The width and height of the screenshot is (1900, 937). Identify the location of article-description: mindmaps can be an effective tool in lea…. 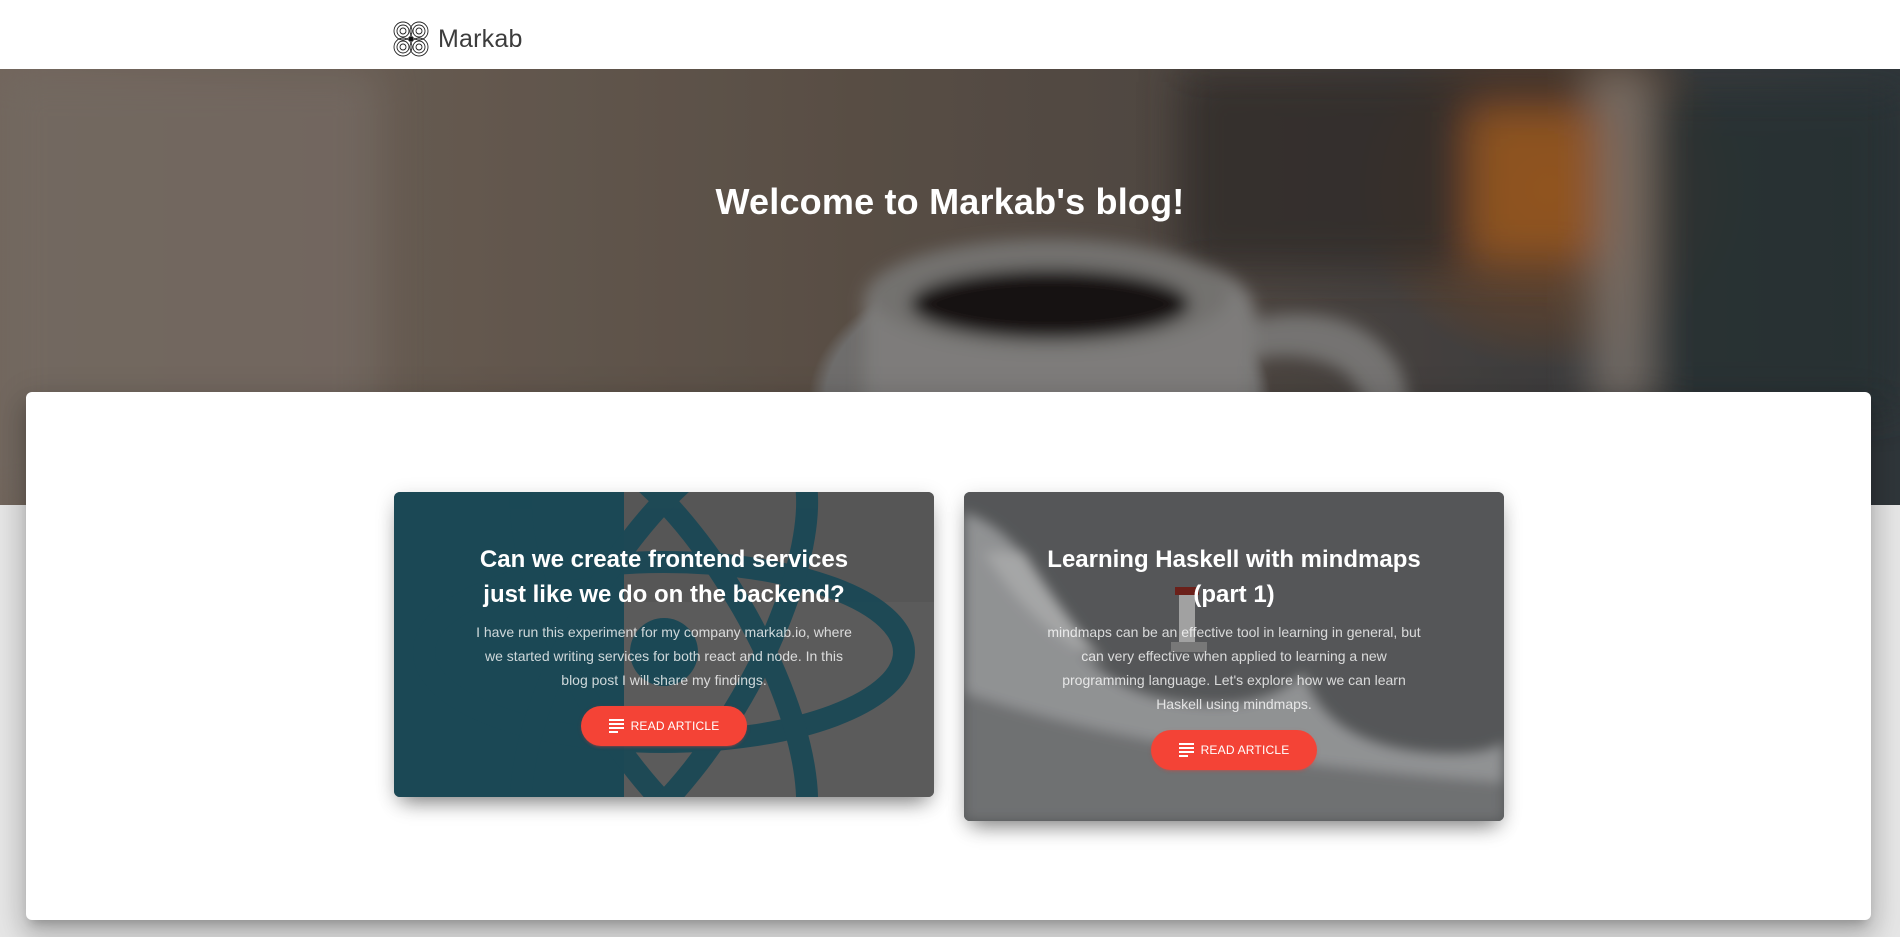
(1234, 668).